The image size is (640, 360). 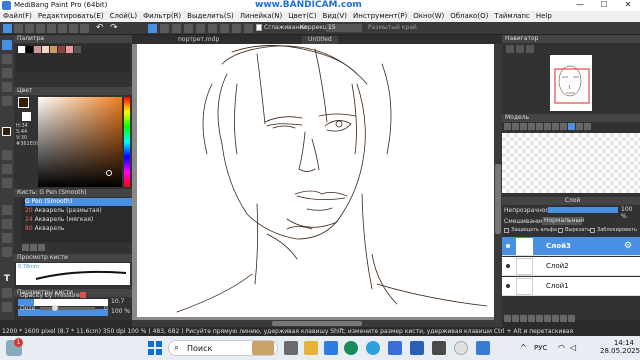 What do you see at coordinates (563, 221) in the screenshot?
I see `blend-select: Нормальный` at bounding box center [563, 221].